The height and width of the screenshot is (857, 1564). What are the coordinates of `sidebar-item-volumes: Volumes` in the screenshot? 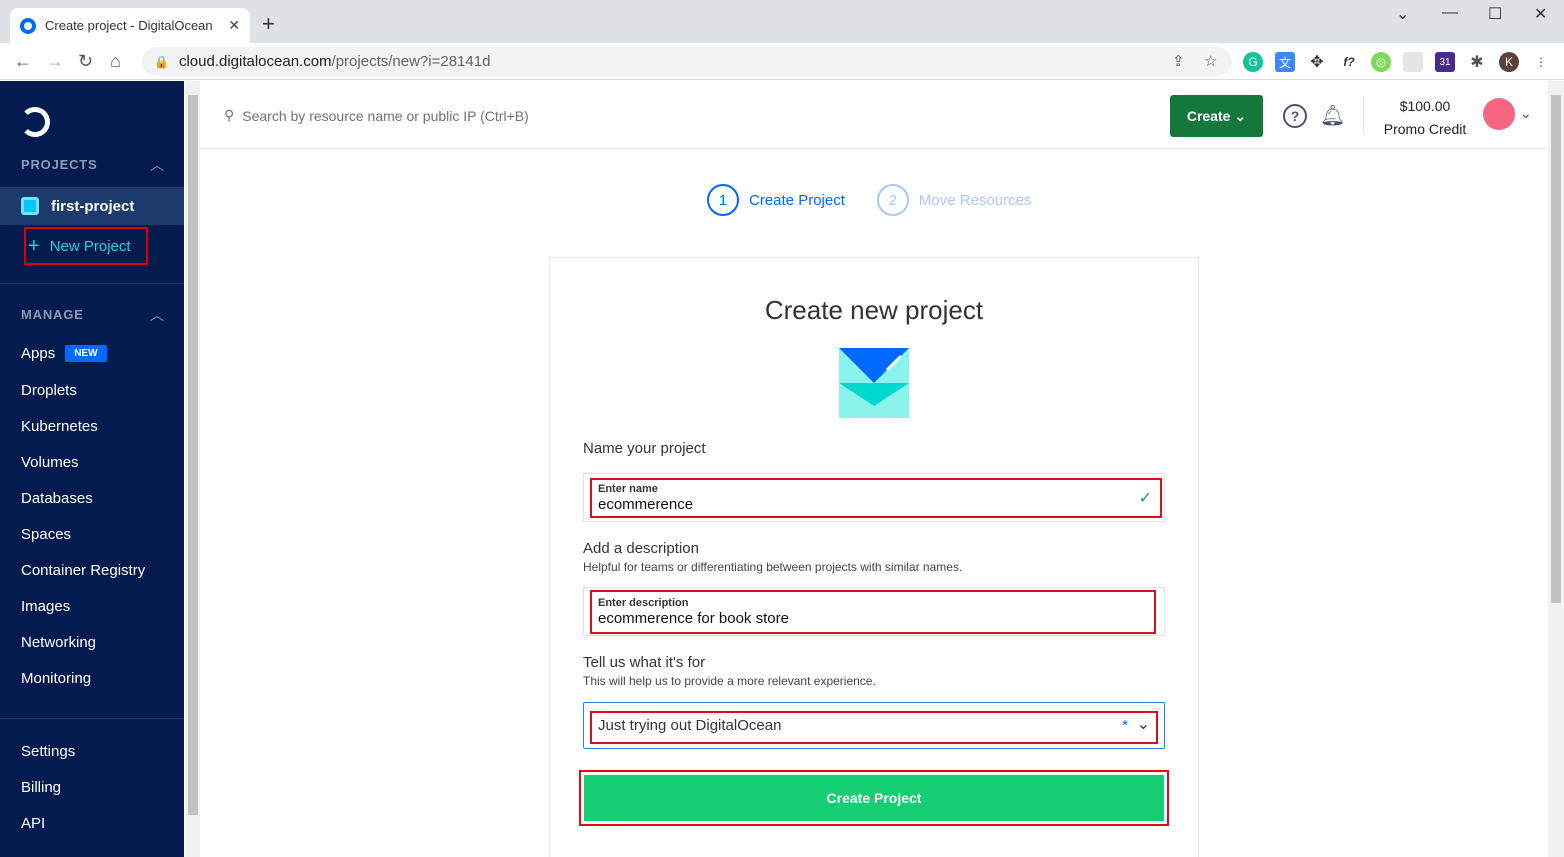 It's located at (50, 462).